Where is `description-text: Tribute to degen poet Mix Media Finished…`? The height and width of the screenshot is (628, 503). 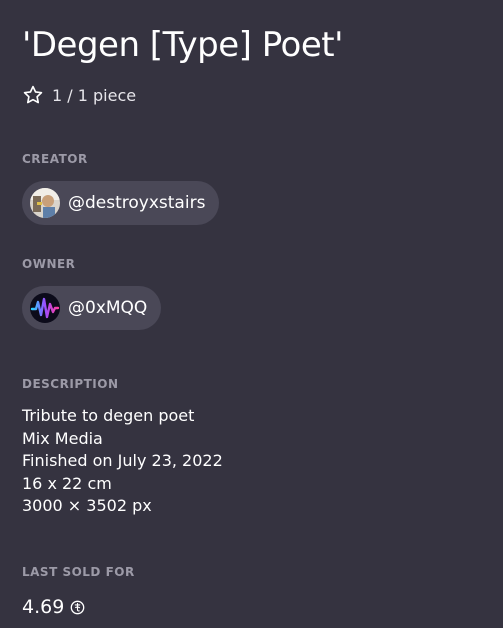
description-text: Tribute to degen poet Mix Media Finished… is located at coordinates (122, 461).